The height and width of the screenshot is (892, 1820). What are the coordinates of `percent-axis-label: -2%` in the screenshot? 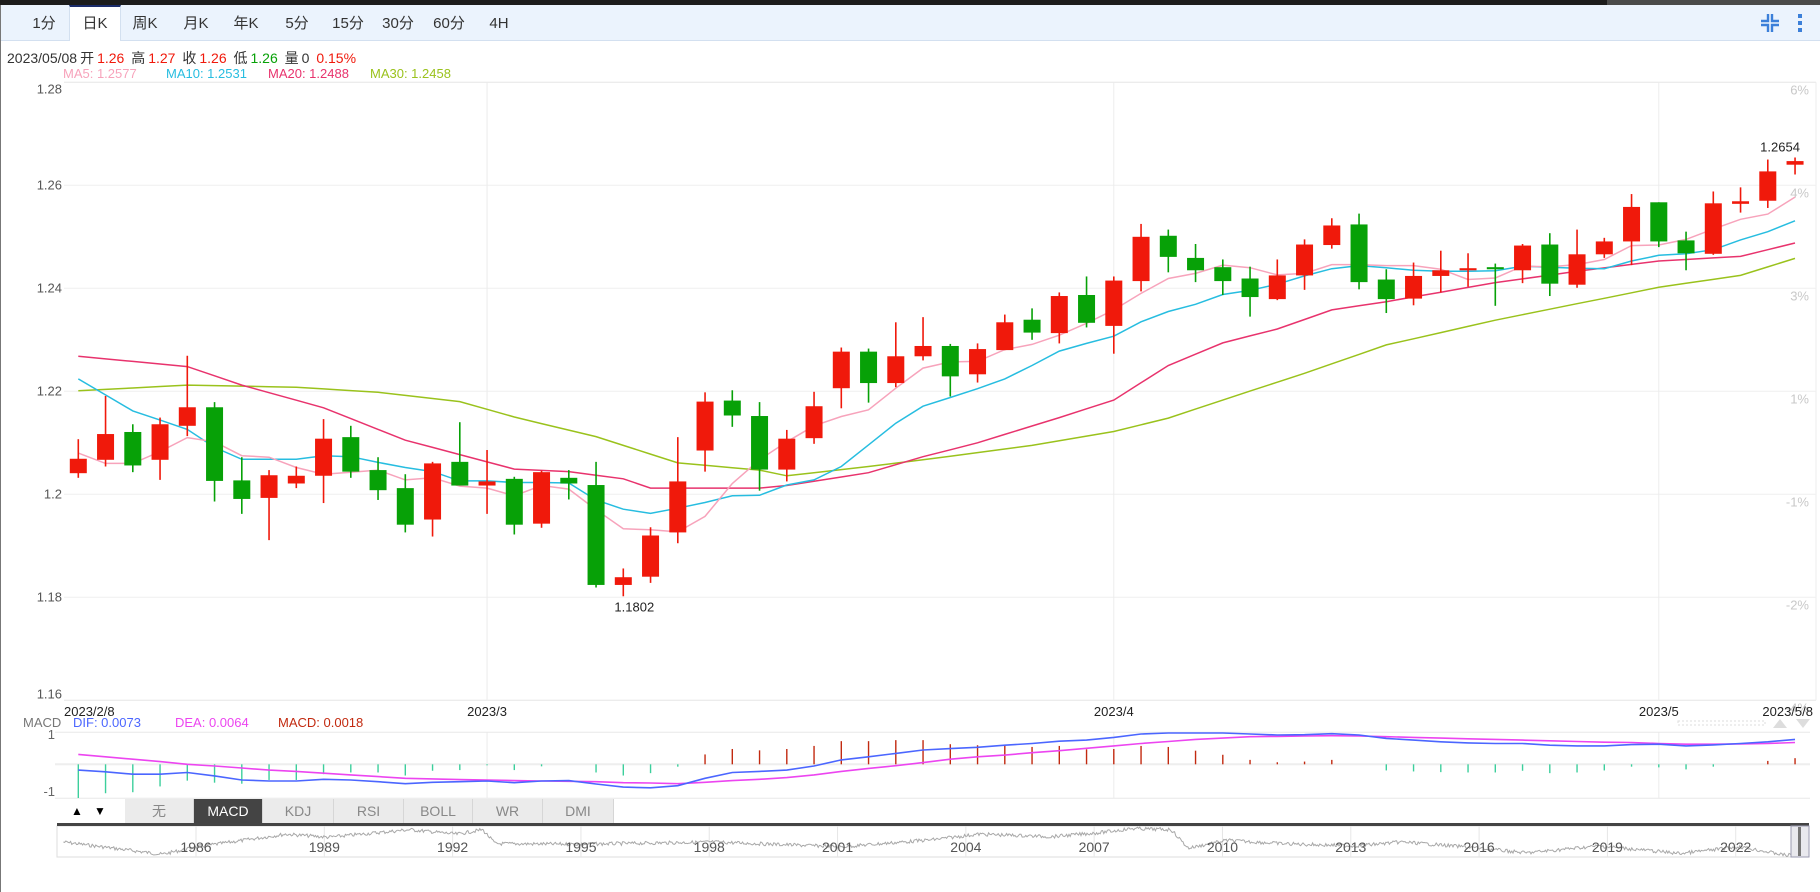 It's located at (1798, 604).